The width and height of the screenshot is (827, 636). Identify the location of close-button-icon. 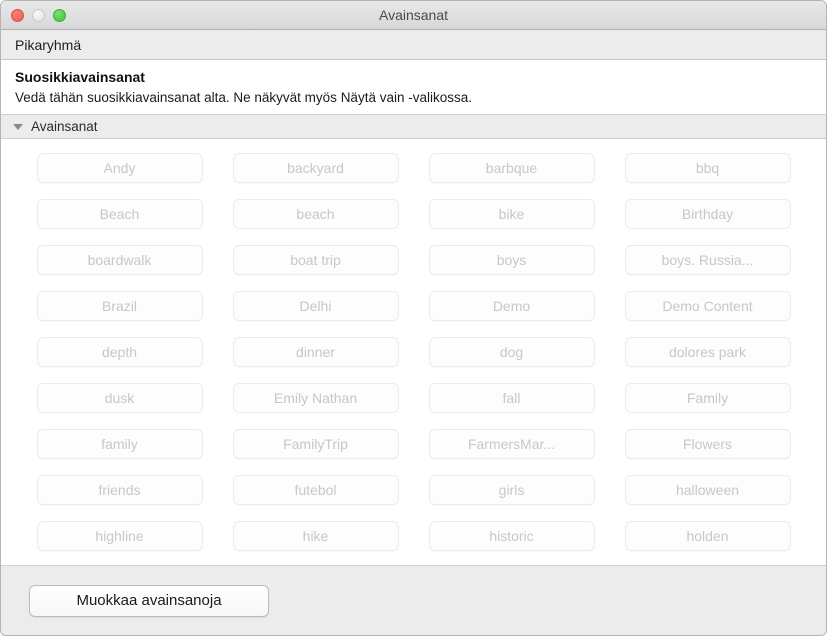
(17, 15).